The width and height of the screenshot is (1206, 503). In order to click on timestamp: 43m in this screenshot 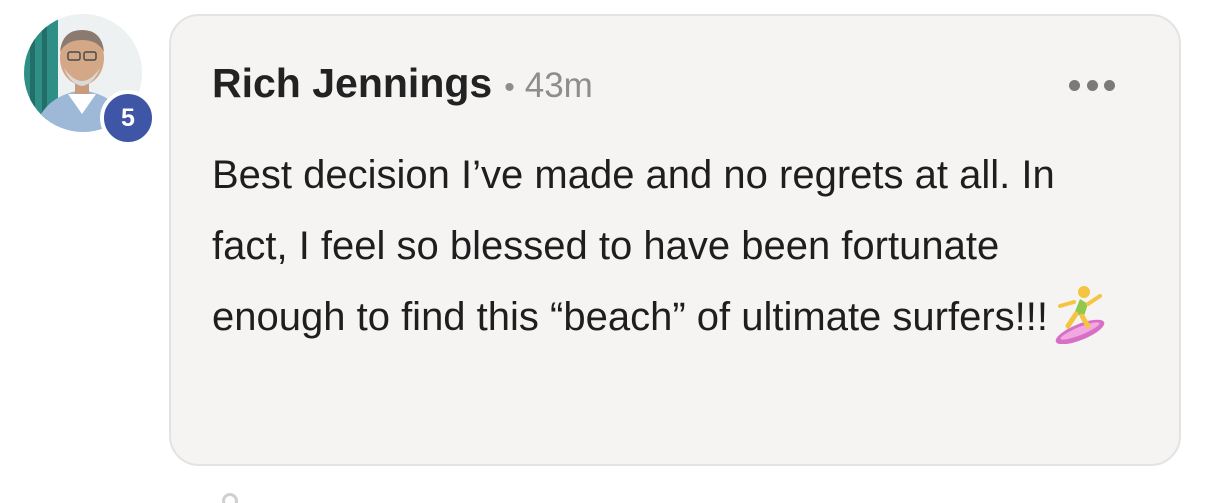, I will do `click(558, 85)`.